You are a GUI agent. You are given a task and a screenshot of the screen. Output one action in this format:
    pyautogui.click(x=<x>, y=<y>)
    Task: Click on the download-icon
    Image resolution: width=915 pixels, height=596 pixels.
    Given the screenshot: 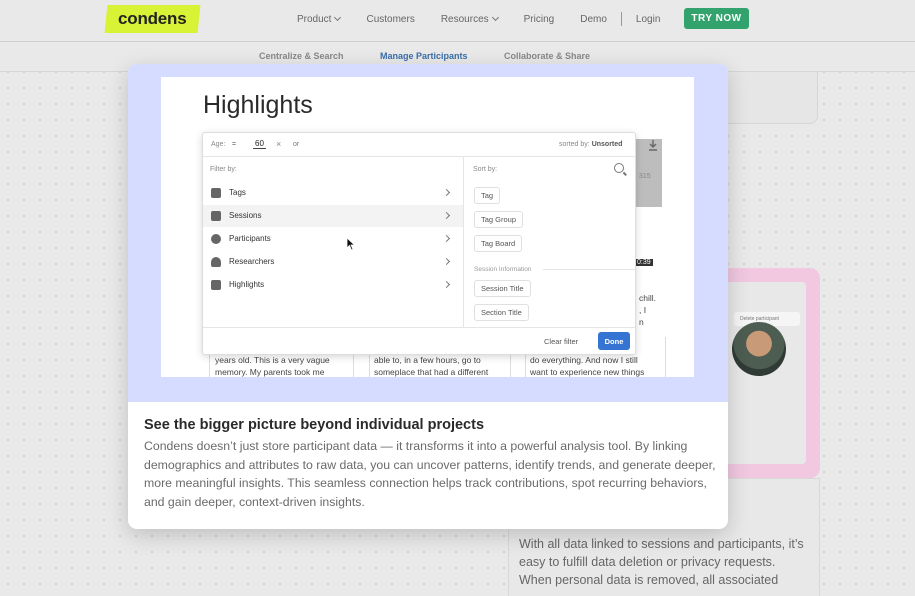 What is the action you would take?
    pyautogui.click(x=653, y=145)
    